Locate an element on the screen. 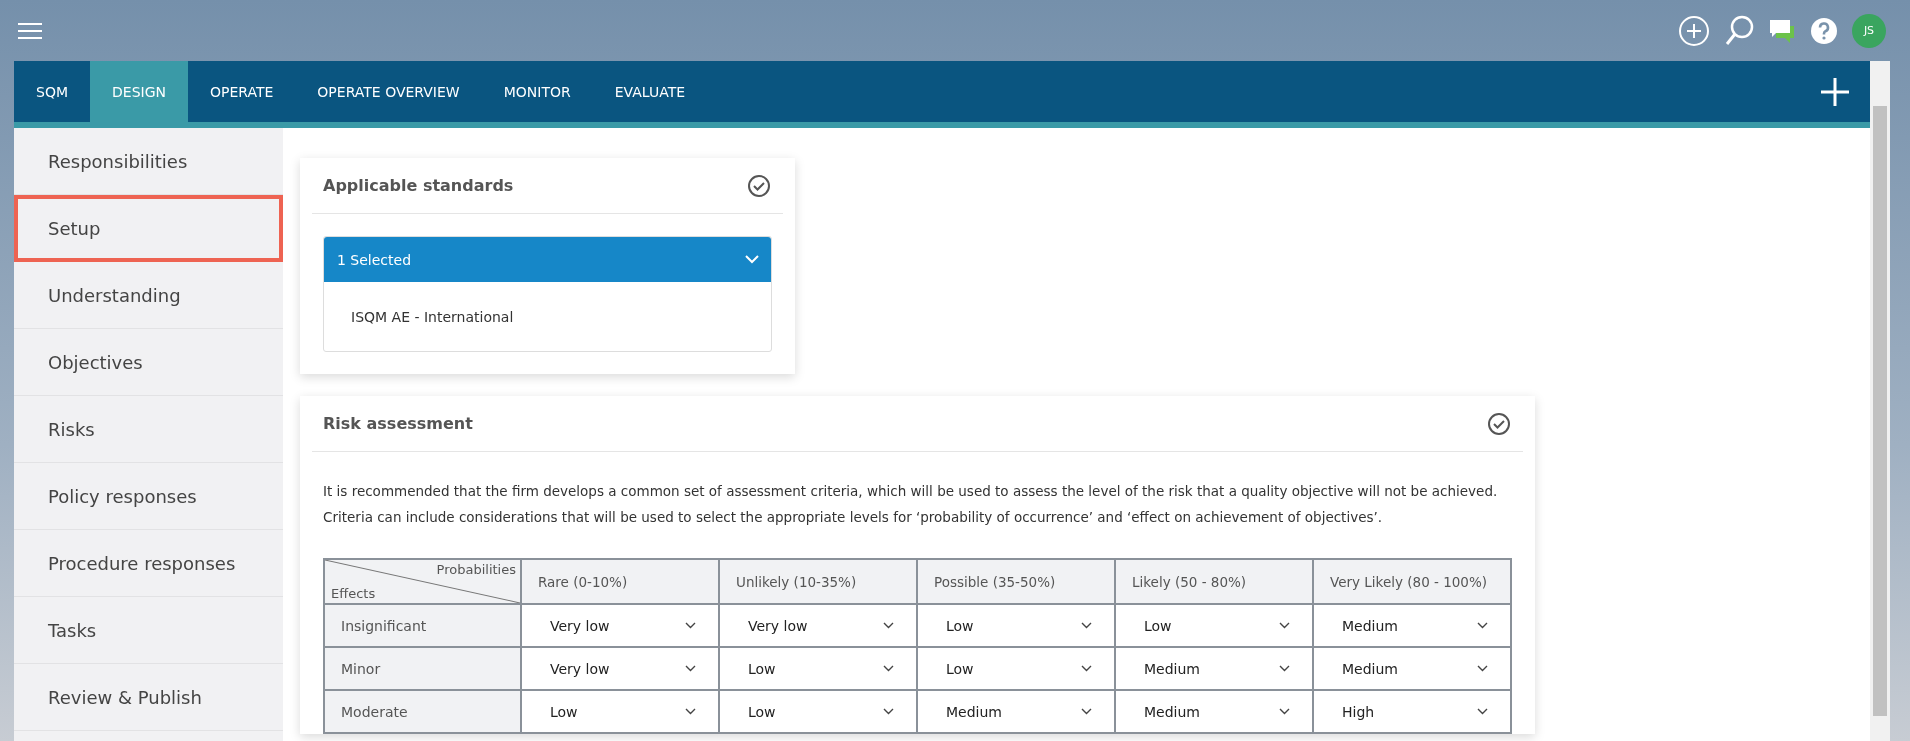 Image resolution: width=1910 pixels, height=741 pixels. search-icon is located at coordinates (1739, 30).